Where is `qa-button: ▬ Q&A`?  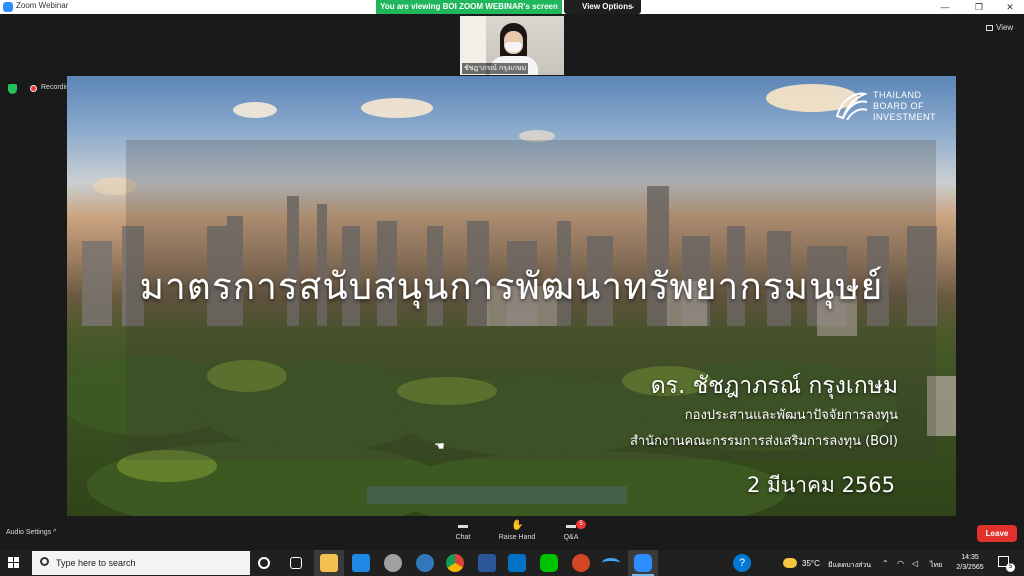
qa-button: ▬ Q&A is located at coordinates (571, 531).